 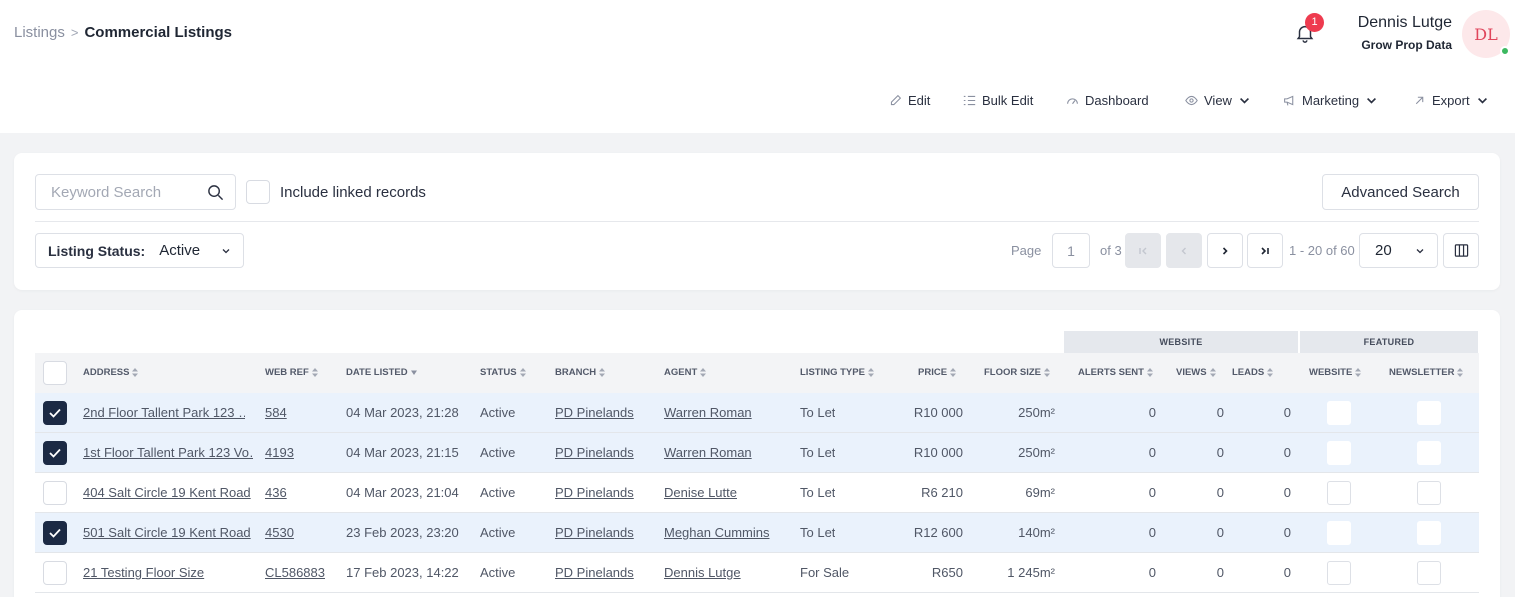 What do you see at coordinates (1225, 250) in the screenshot?
I see `next-page-button` at bounding box center [1225, 250].